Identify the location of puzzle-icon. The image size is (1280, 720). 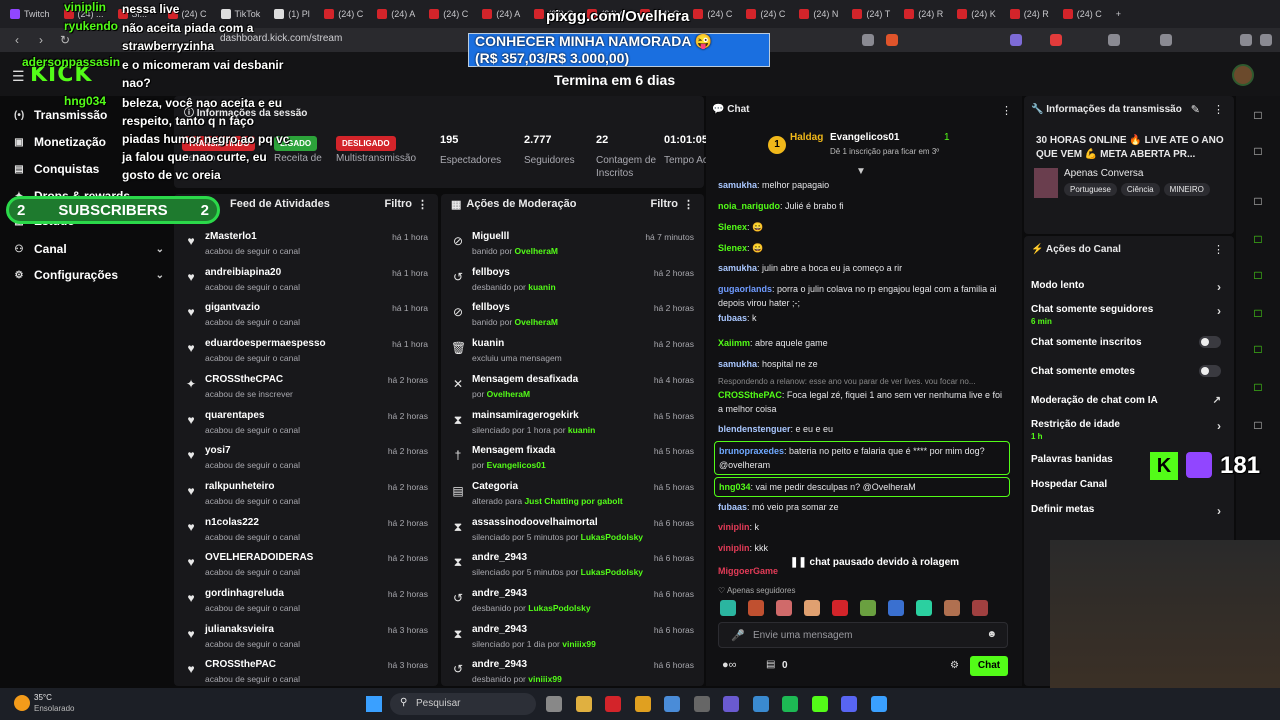
(1114, 40).